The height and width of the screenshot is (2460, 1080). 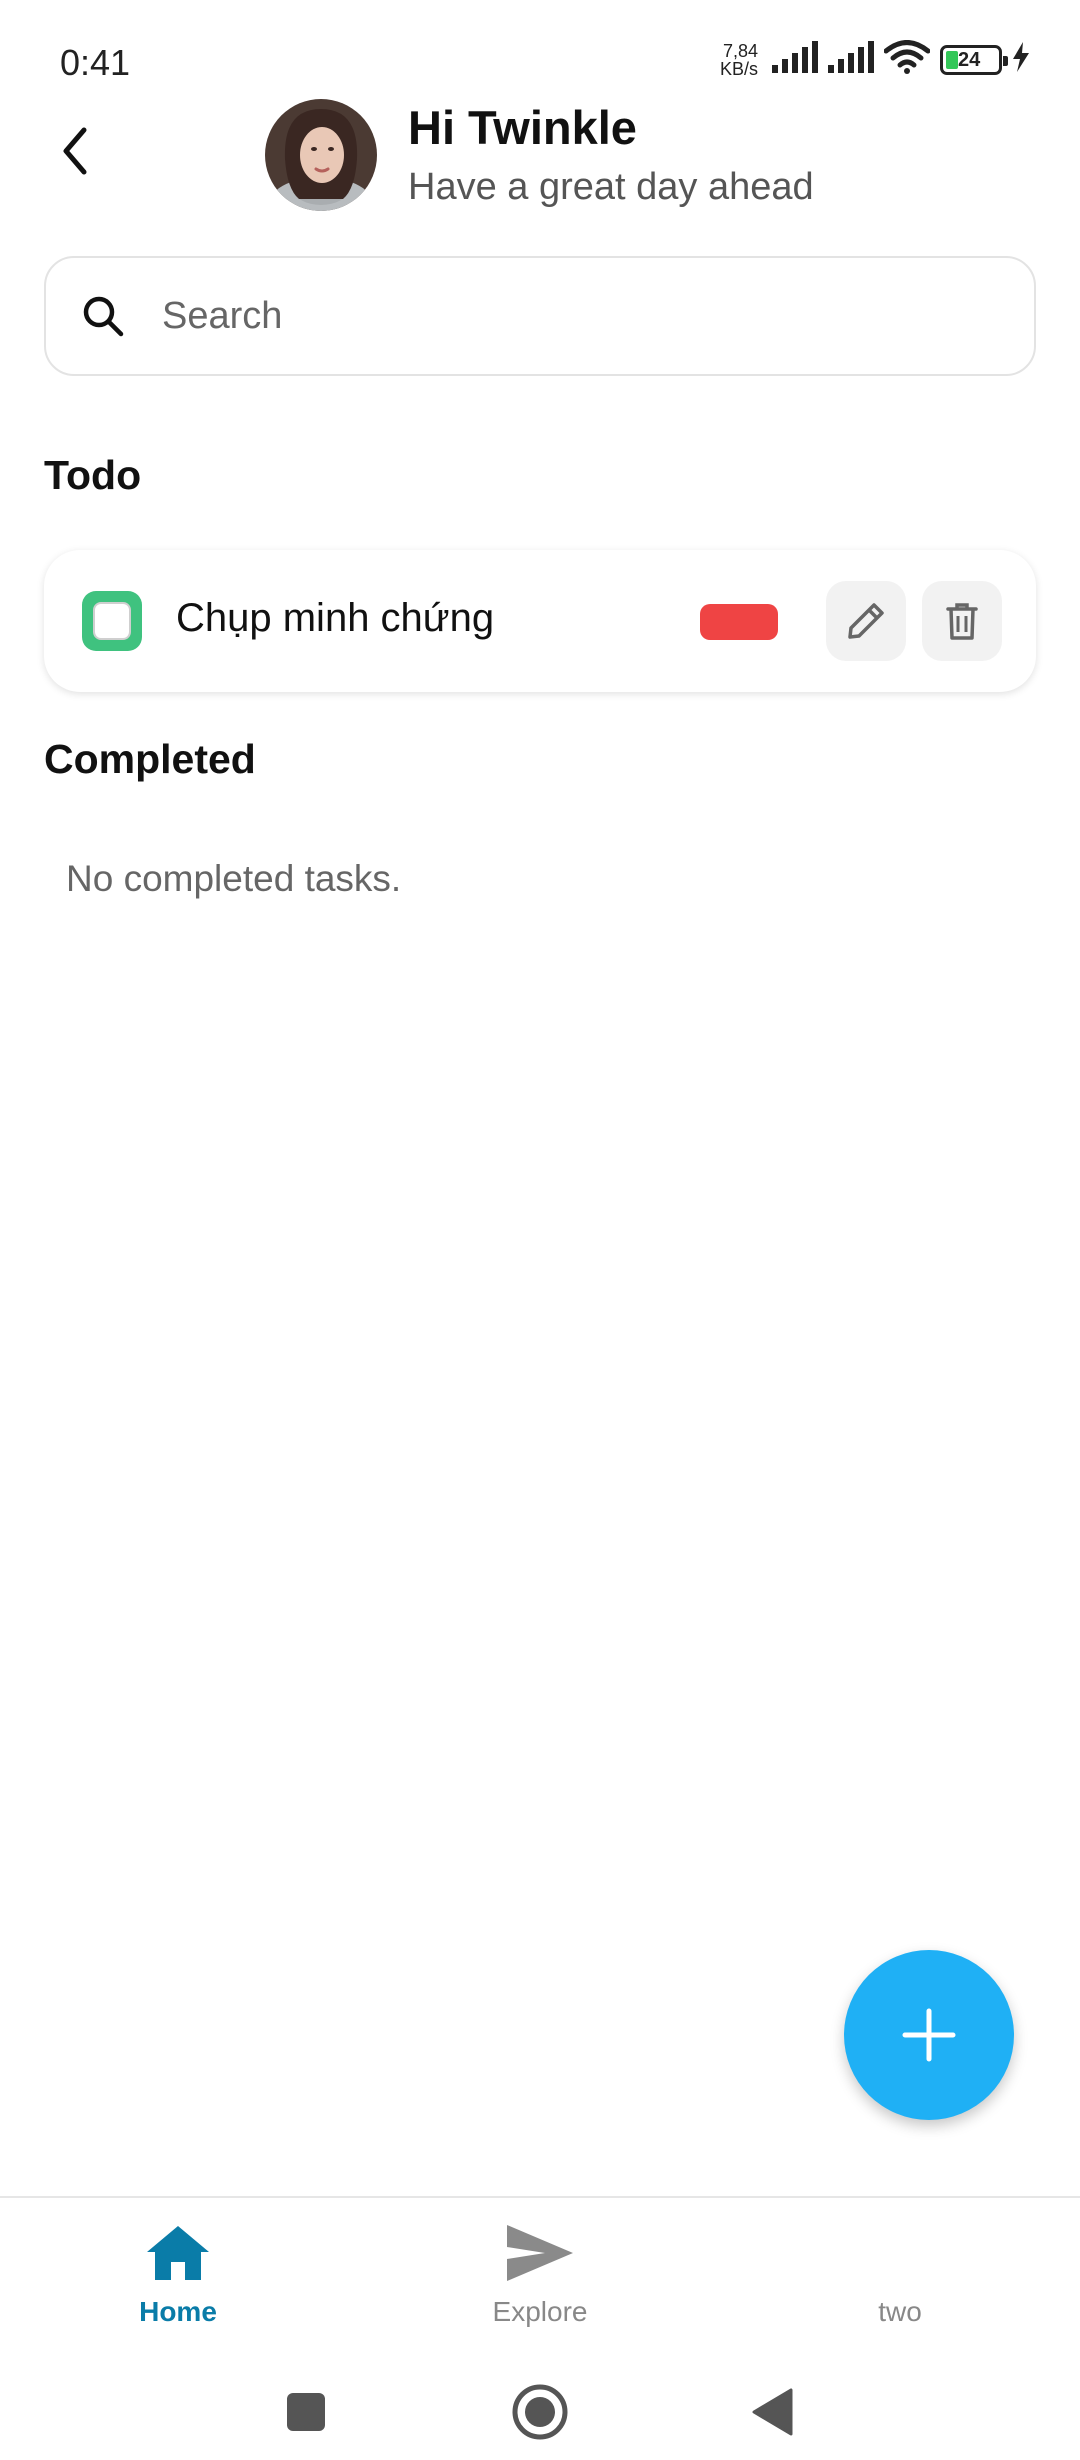 I want to click on home-icon, so click(x=178, y=2253).